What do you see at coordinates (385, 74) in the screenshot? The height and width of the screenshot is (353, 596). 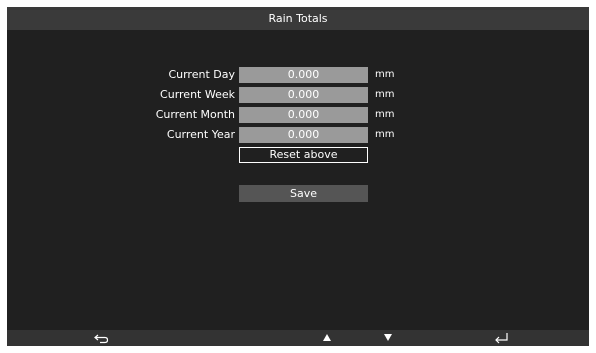 I see `current-day-unit: mm` at bounding box center [385, 74].